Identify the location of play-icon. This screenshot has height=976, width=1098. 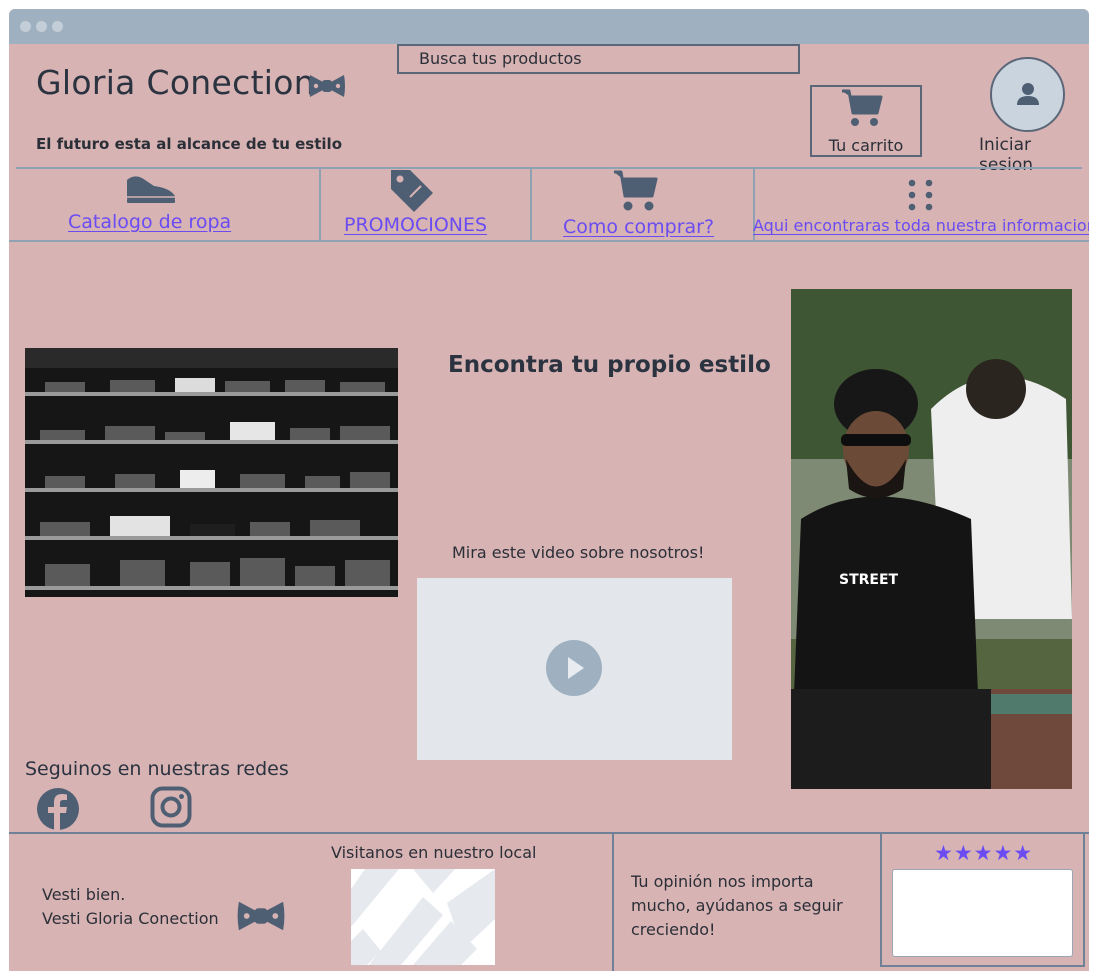
(576, 668).